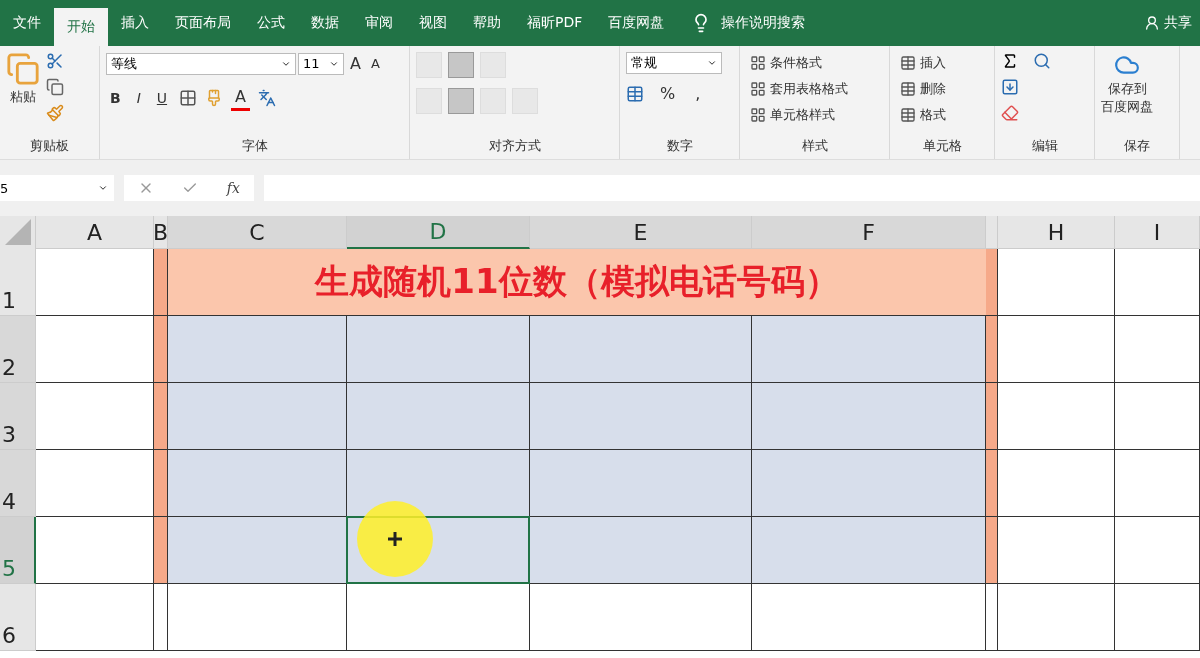  I want to click on phonetic-icon, so click(267, 98).